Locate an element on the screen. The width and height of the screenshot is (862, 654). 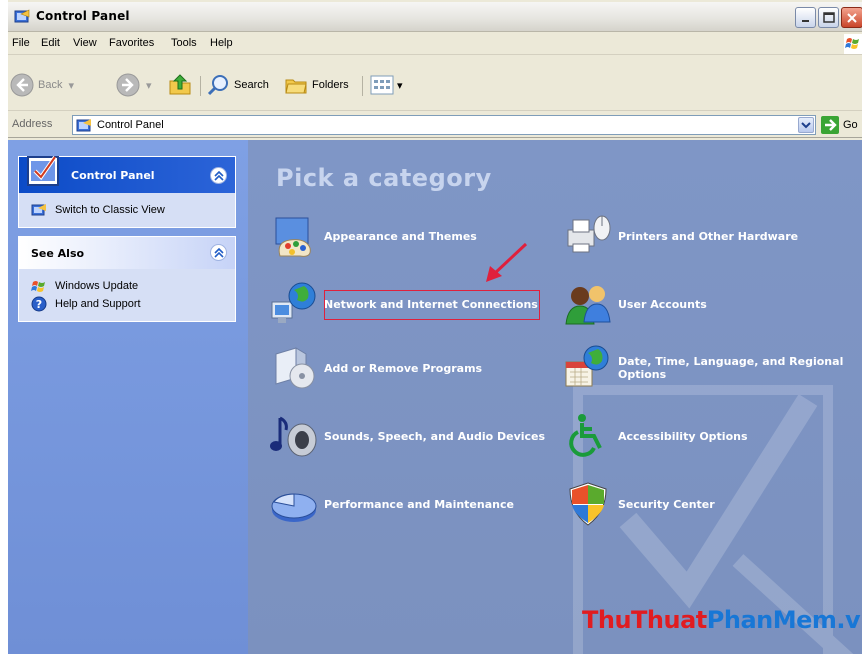
windows-update-link: Windows Update is located at coordinates (129, 286).